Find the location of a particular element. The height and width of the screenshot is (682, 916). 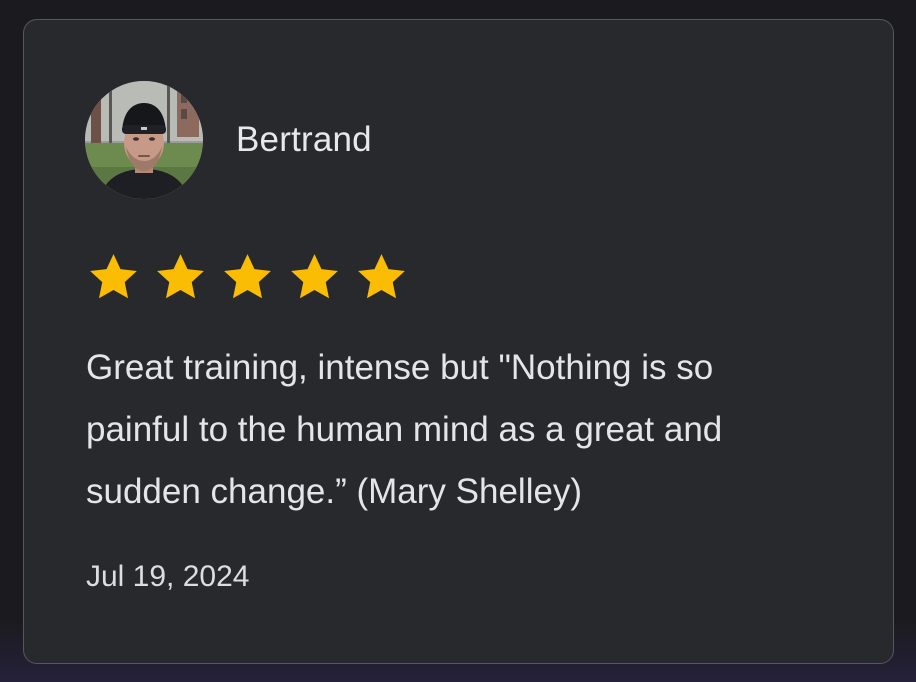

reviewer-header: Bertrand is located at coordinates (228, 140).